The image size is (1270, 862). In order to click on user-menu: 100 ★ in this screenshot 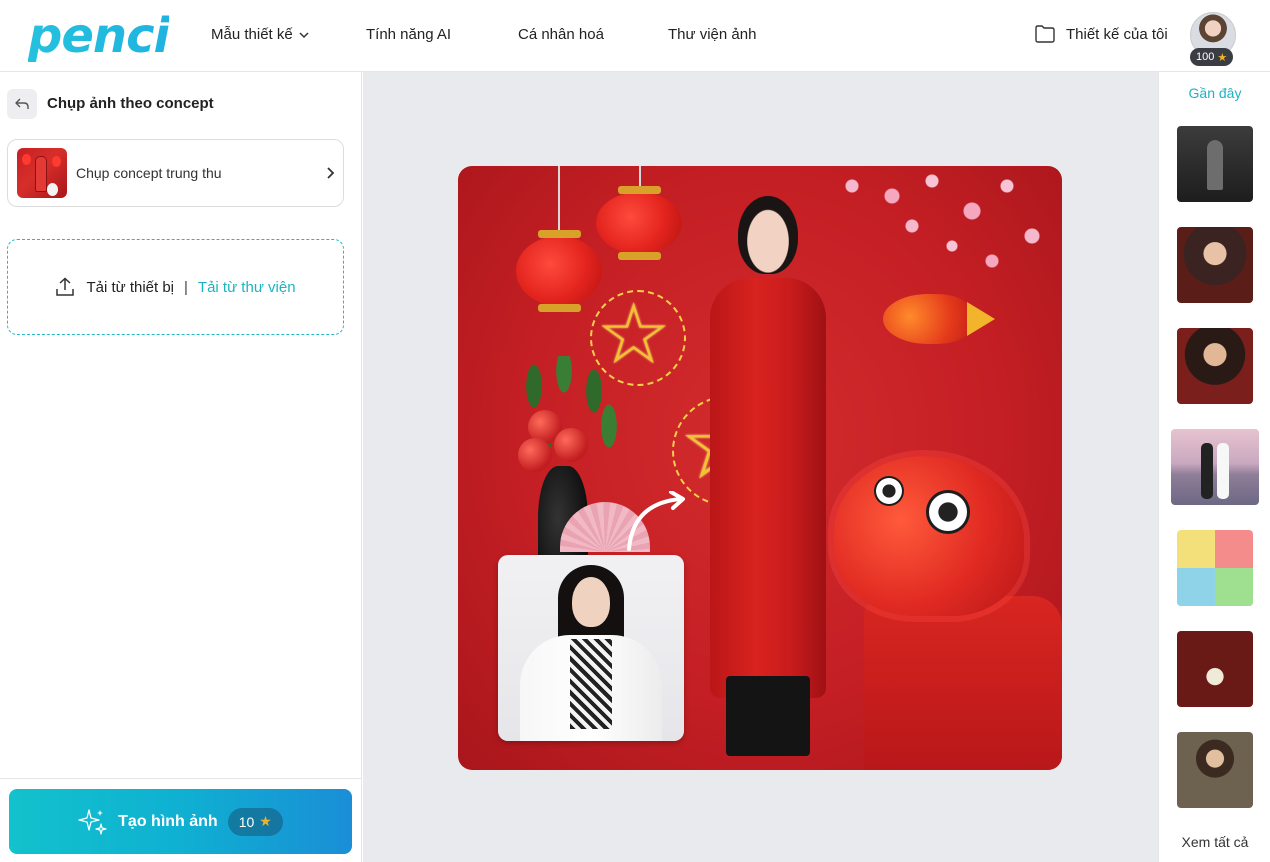, I will do `click(1214, 40)`.